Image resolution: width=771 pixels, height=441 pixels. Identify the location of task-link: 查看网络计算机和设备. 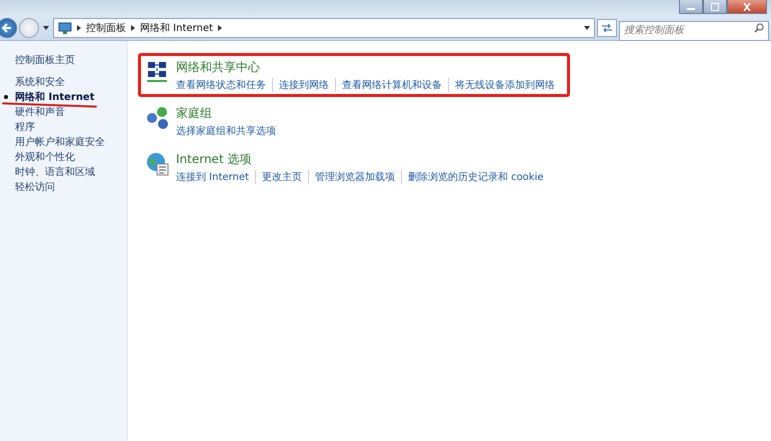
(391, 85).